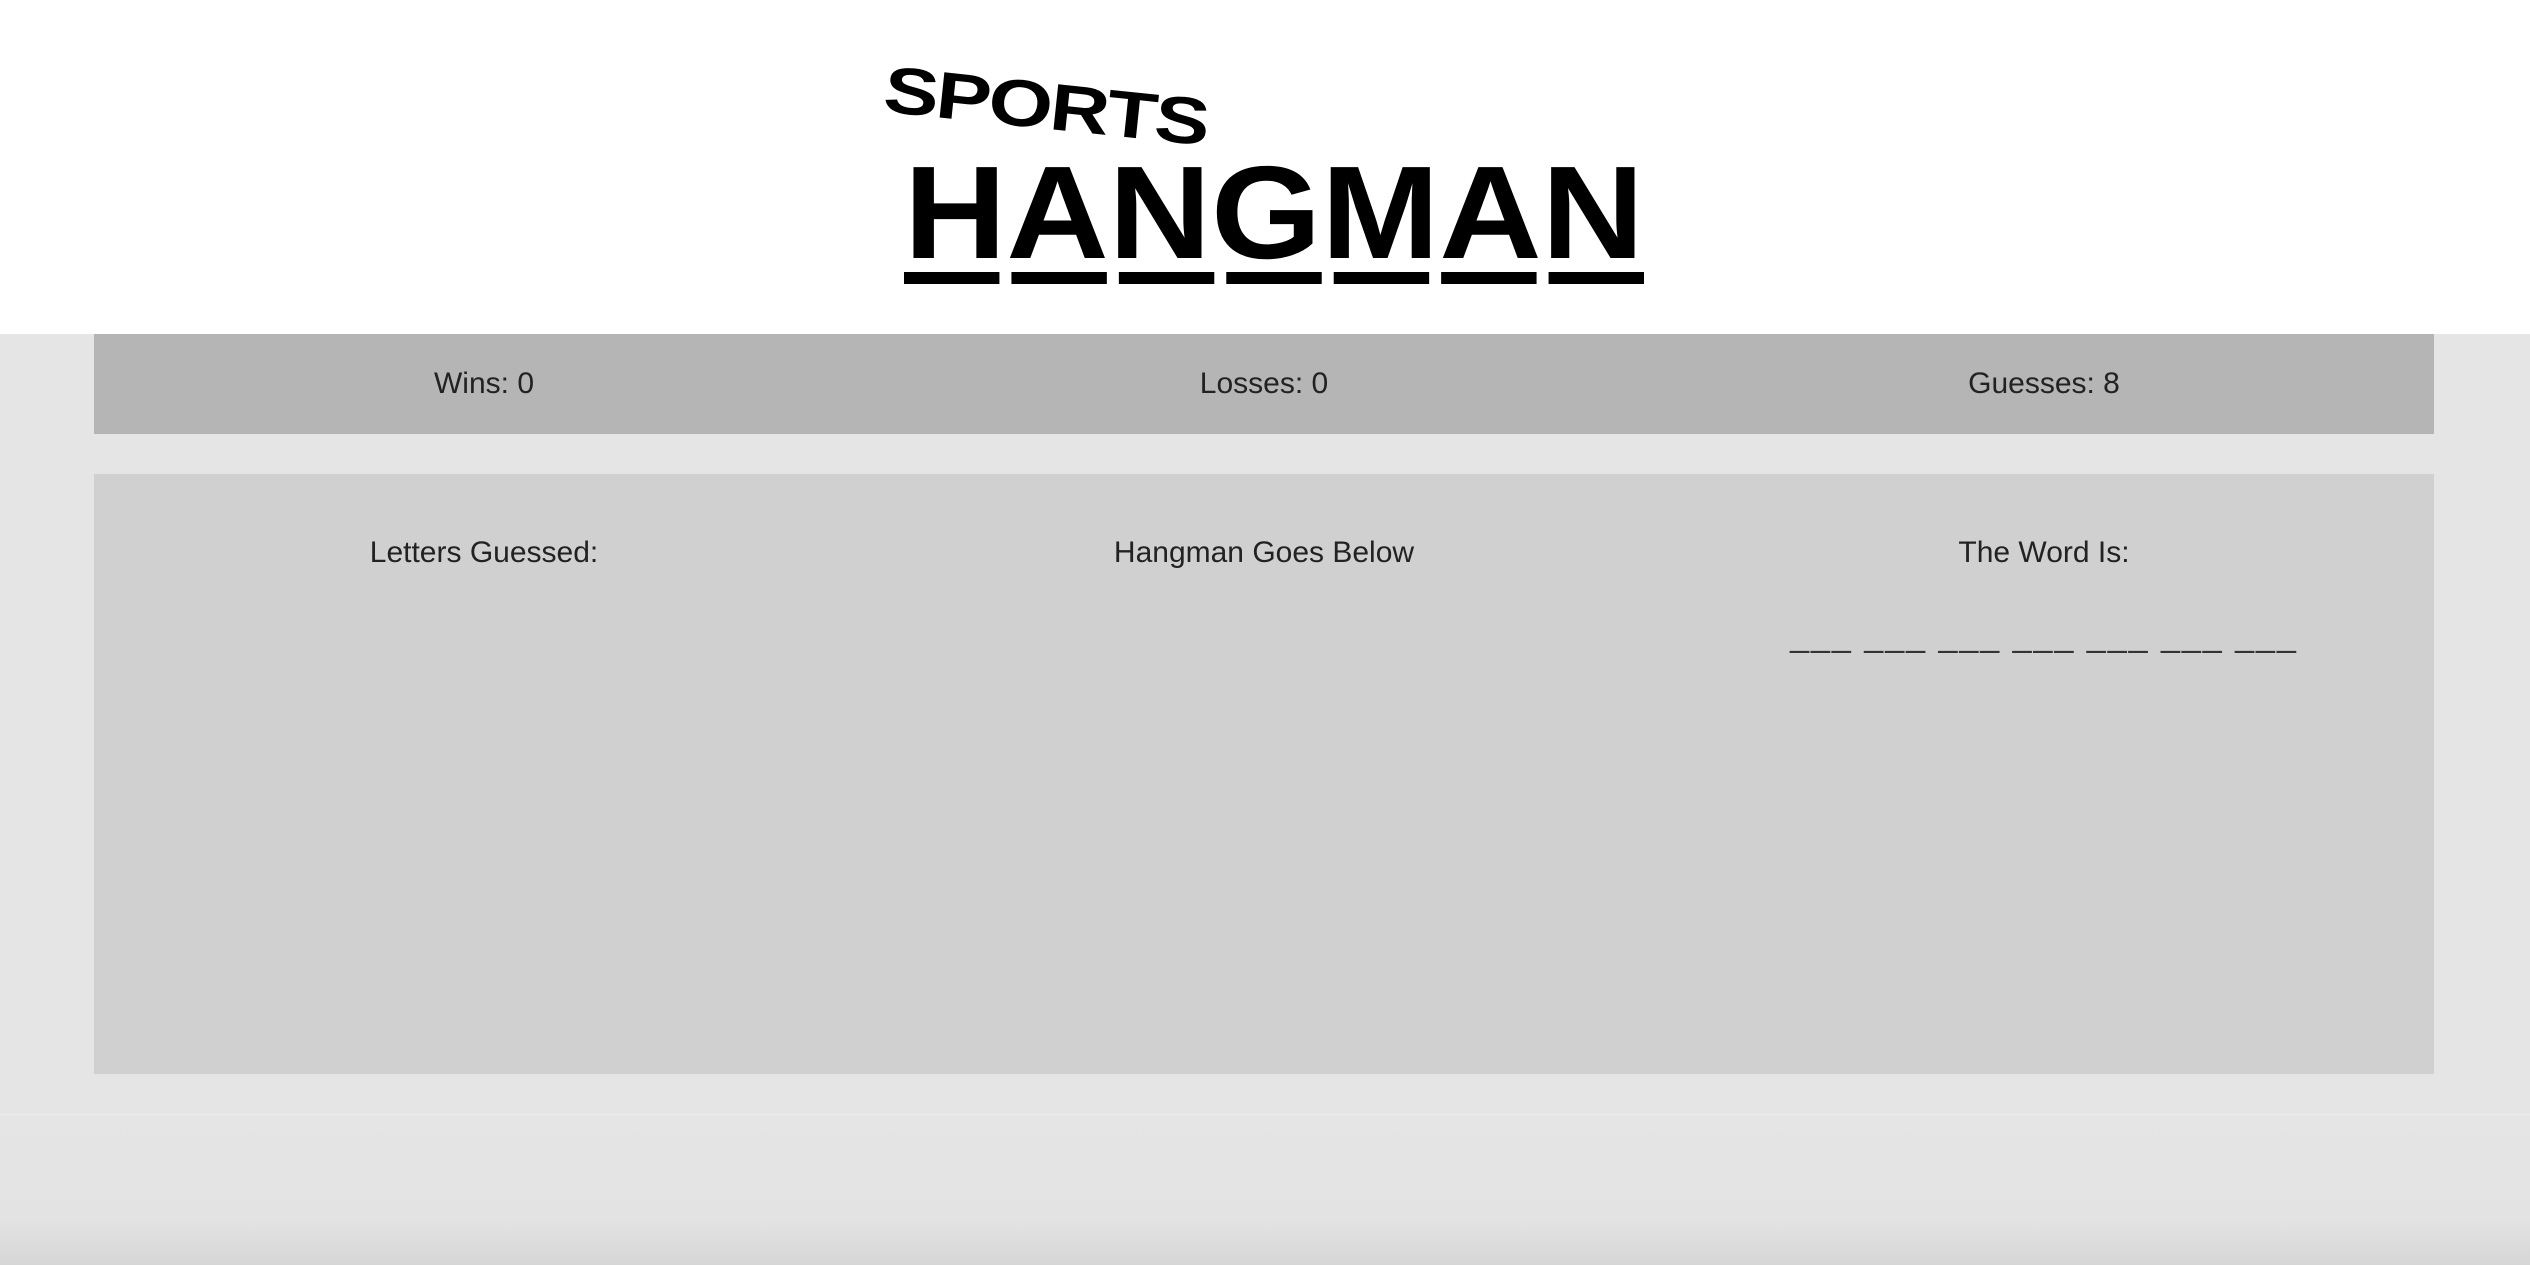  Describe the element at coordinates (2044, 383) in the screenshot. I see `guesses-remaining-counter: Guesses: 8` at that location.